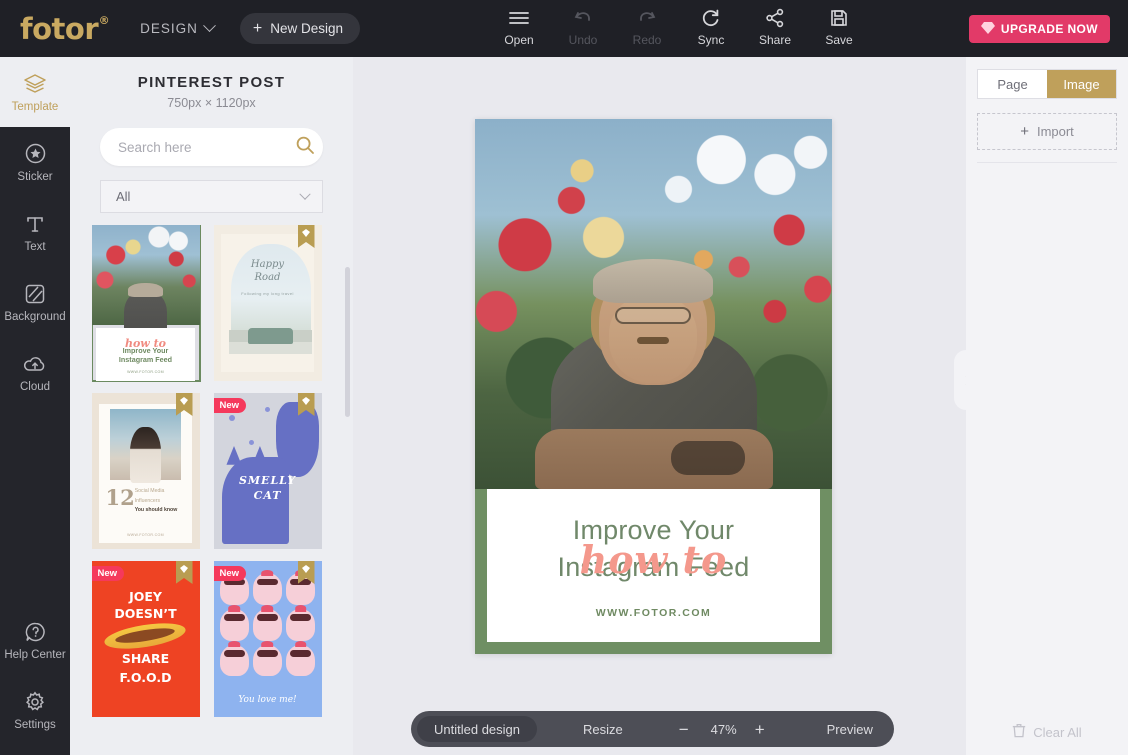 The image size is (1128, 755). Describe the element at coordinates (35, 386) in the screenshot. I see `sidebar-item-label: Cloud` at that location.